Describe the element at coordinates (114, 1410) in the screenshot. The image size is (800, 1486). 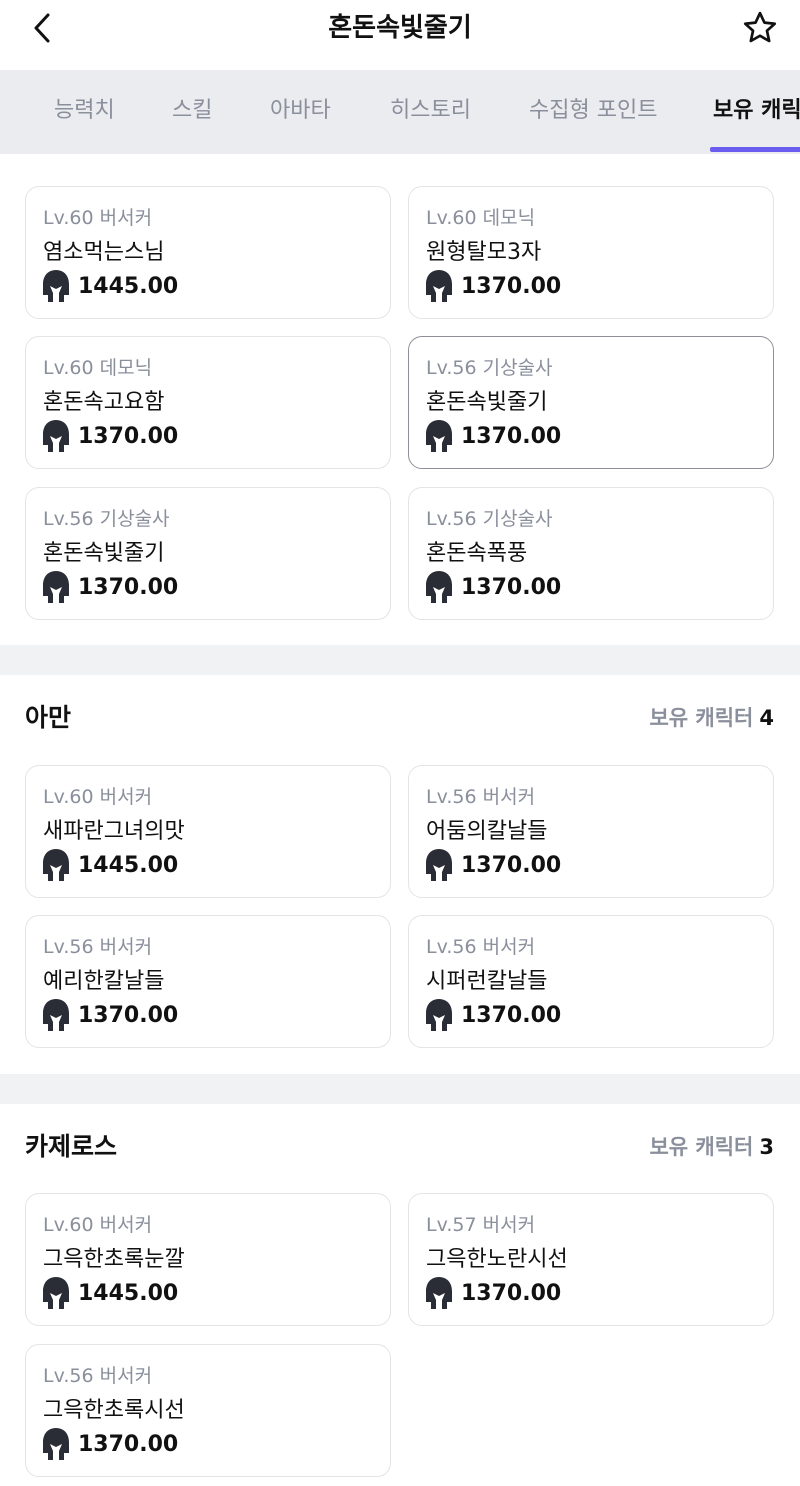
I see `character-name: 그윽한초록시선` at that location.